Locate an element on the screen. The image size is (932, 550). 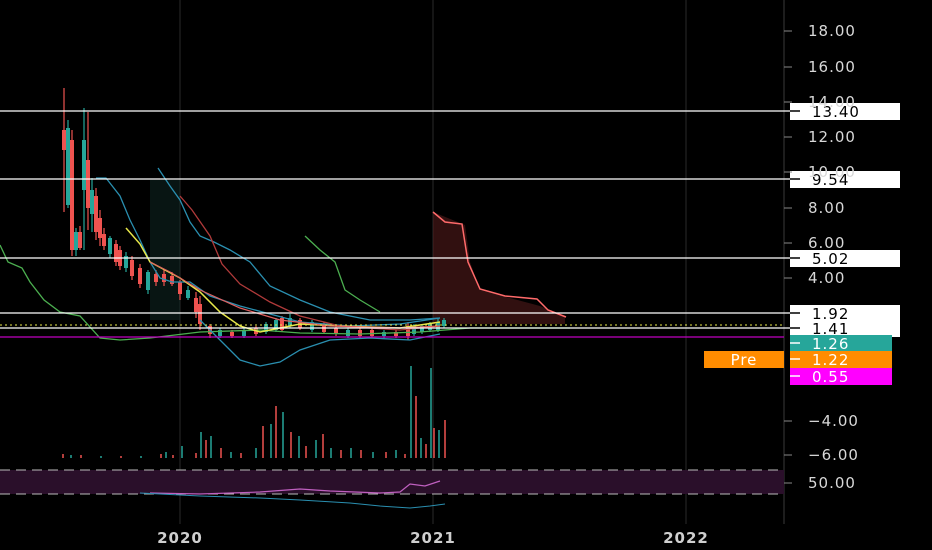
price-tick: 16.00 is located at coordinates (820, 67).